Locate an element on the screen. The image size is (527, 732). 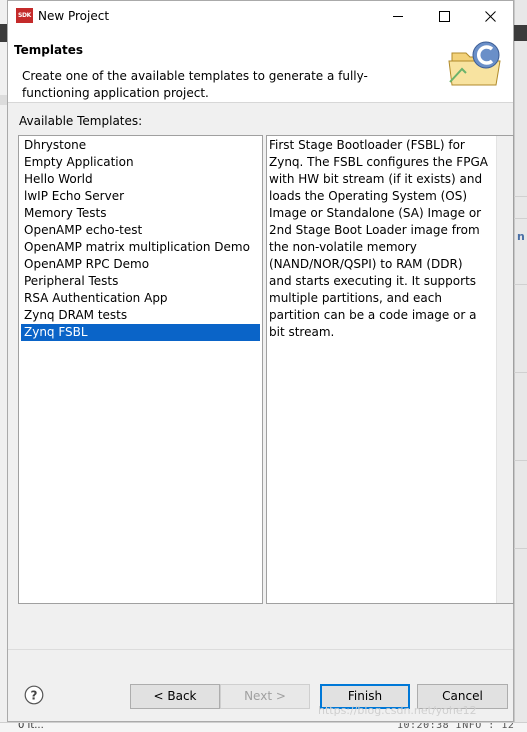
watermark-text: https://blog.csdn.net/yohe12 is located at coordinates (397, 710).